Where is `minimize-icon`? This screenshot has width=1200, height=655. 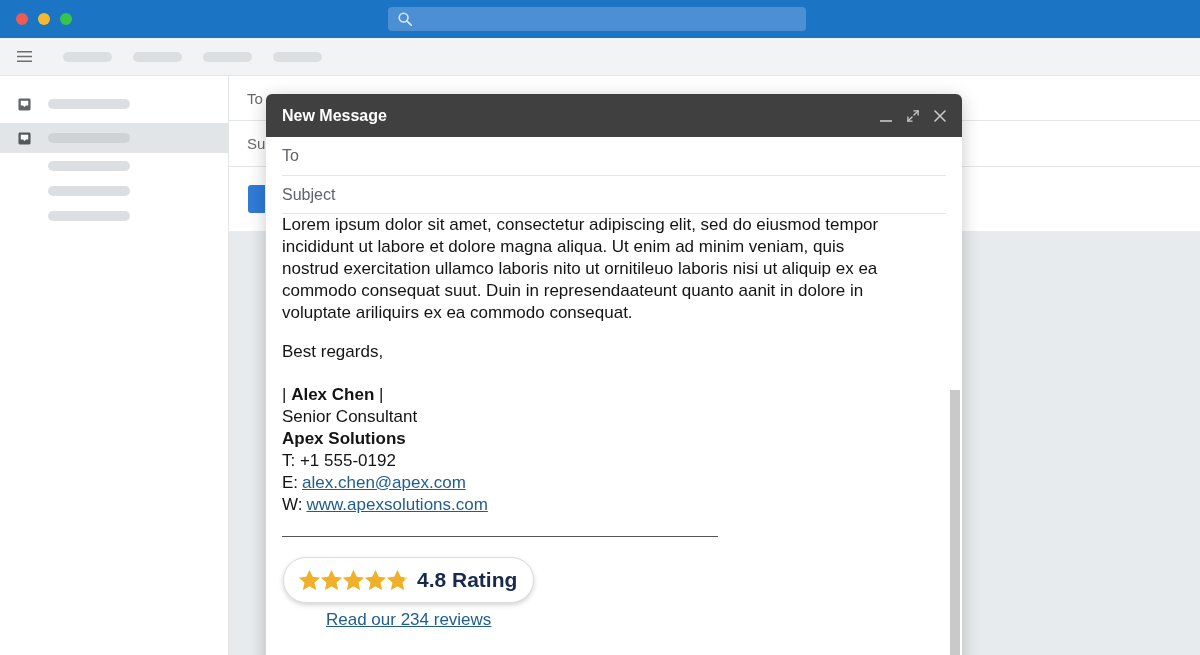
minimize-icon is located at coordinates (886, 120).